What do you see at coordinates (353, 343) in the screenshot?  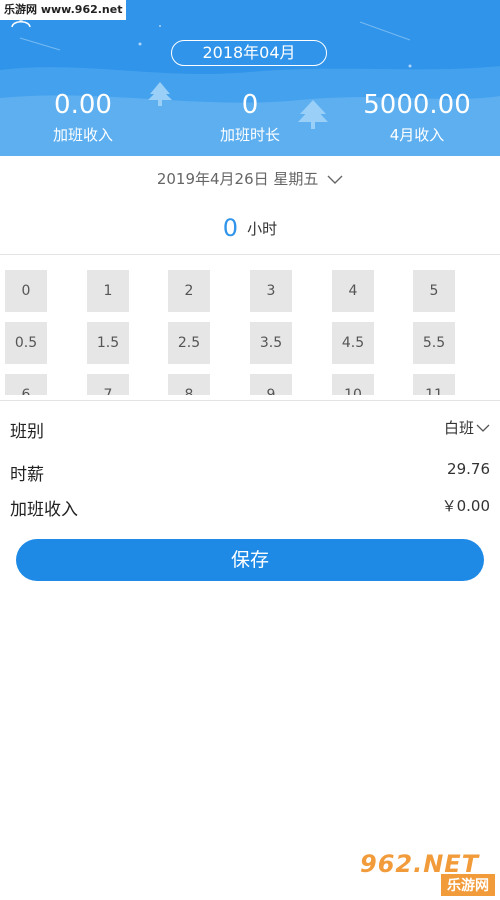 I see `hour-option: 4.5` at bounding box center [353, 343].